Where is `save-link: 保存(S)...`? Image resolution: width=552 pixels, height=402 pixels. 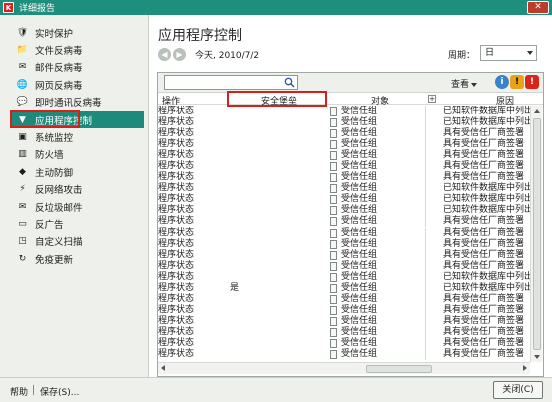 save-link: 保存(S)... is located at coordinates (59, 391).